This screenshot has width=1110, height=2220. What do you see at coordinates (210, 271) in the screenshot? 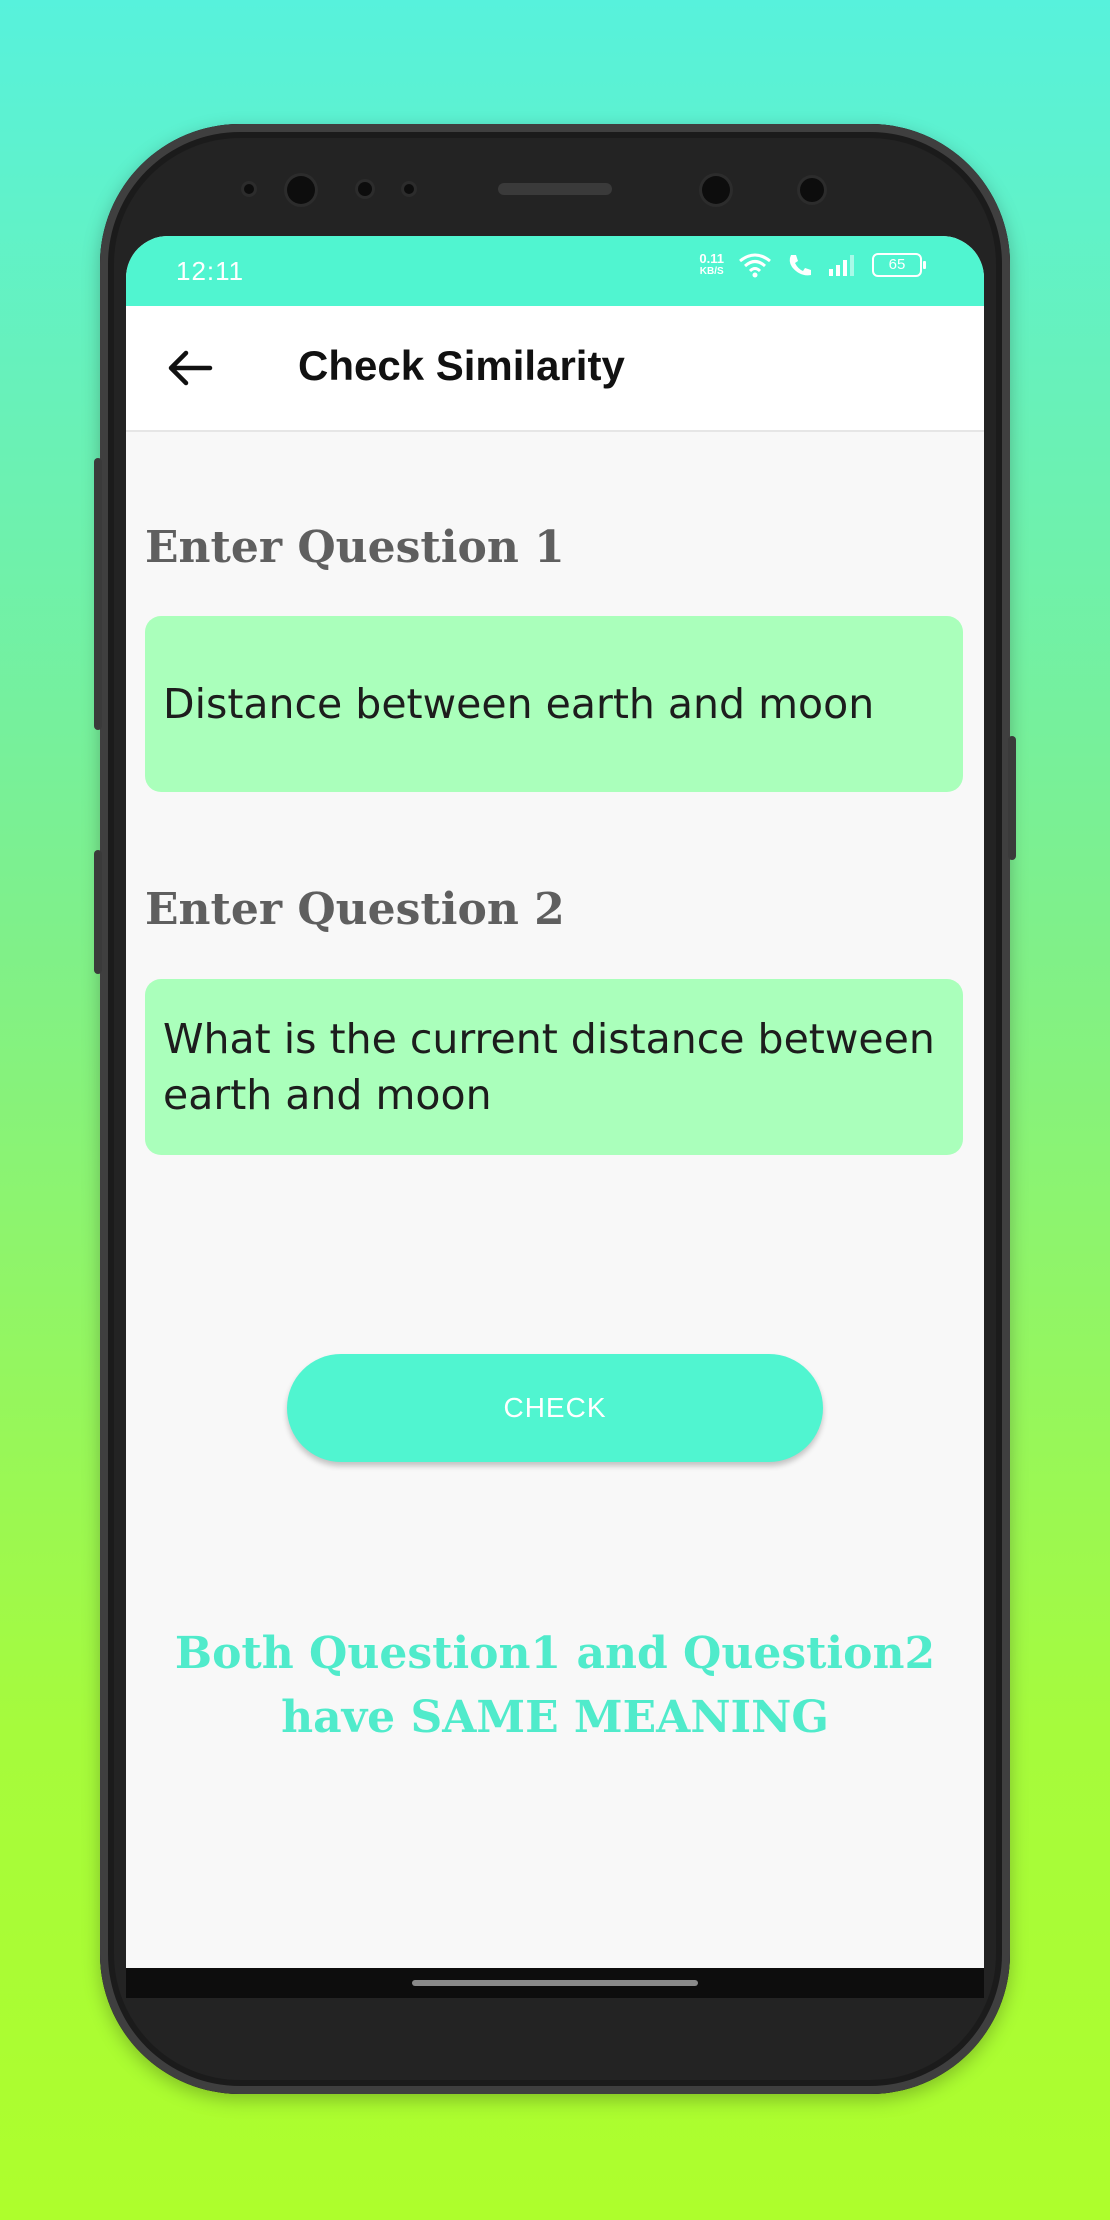
I see `status-time: 12:11` at bounding box center [210, 271].